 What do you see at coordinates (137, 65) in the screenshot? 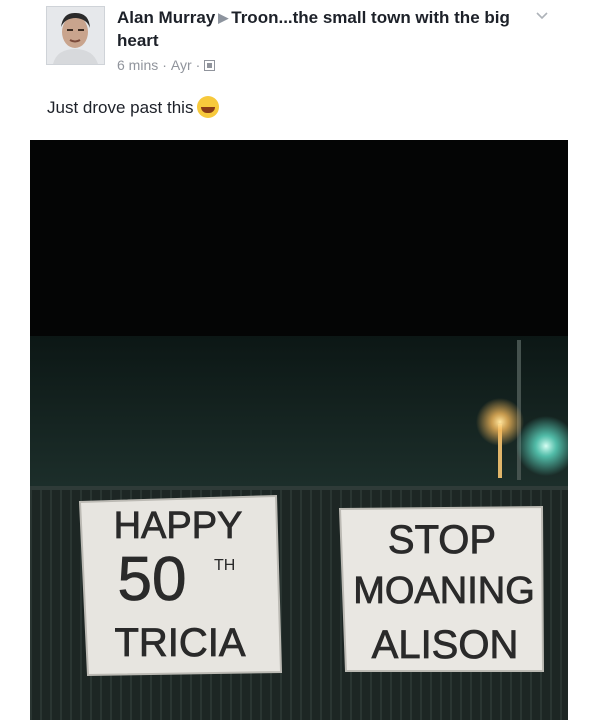
I see `post-time: 6 mins` at bounding box center [137, 65].